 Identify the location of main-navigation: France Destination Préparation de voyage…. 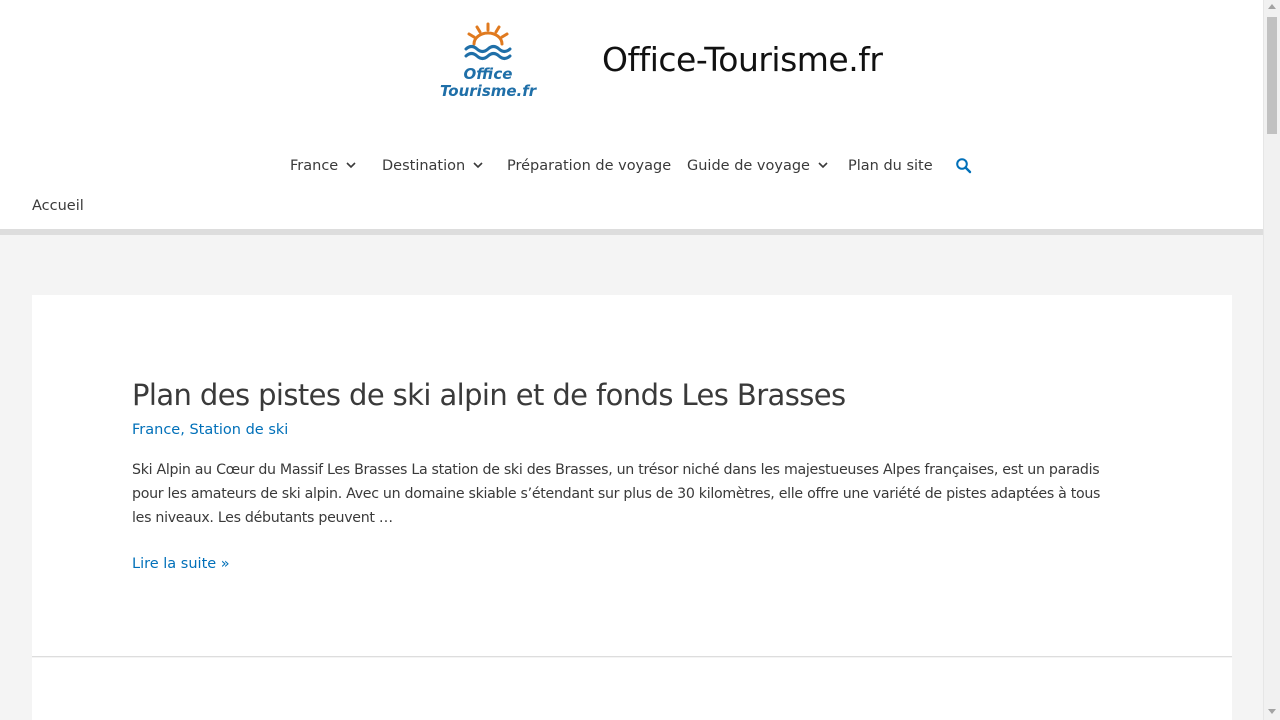
(631, 167).